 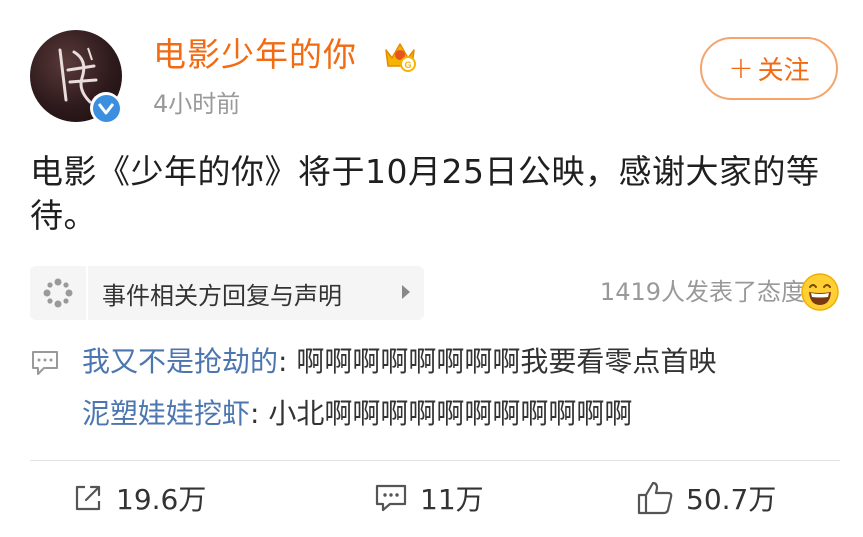 I want to click on plus-icon: +, so click(x=741, y=68).